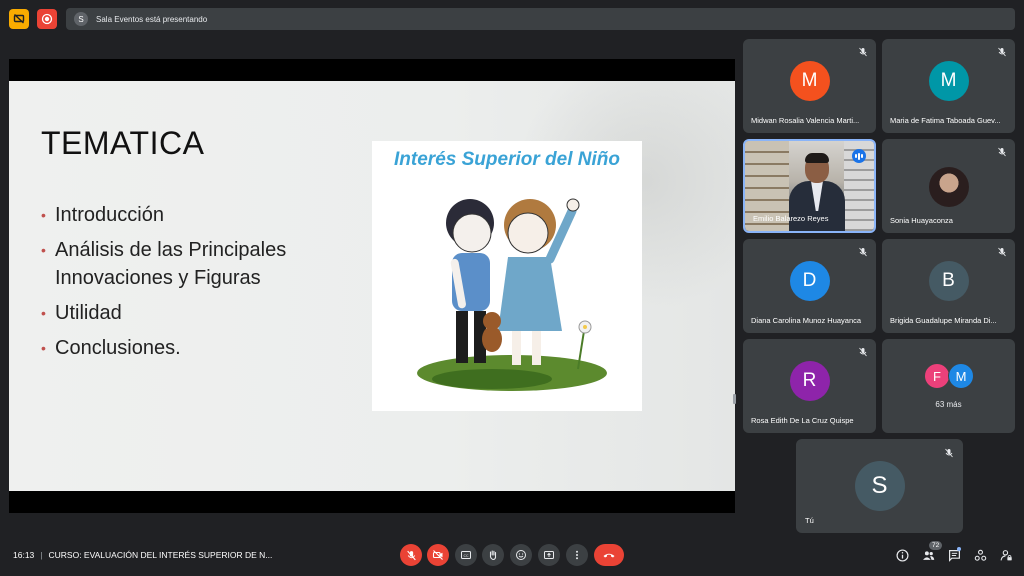 The width and height of the screenshot is (1024, 576). I want to click on more-options-button, so click(577, 555).